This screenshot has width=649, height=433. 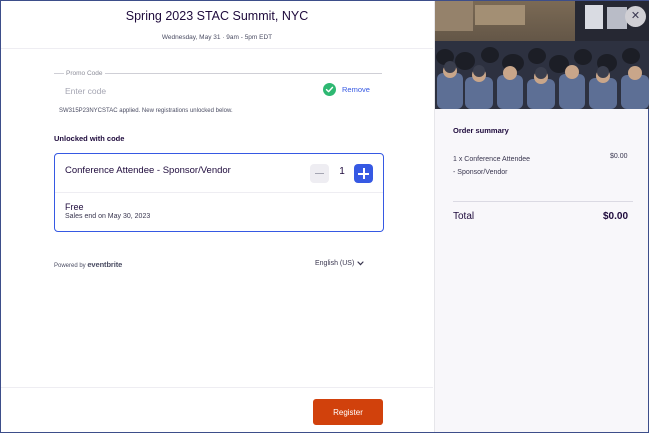 I want to click on order-summary-title: Order summary, so click(x=481, y=130).